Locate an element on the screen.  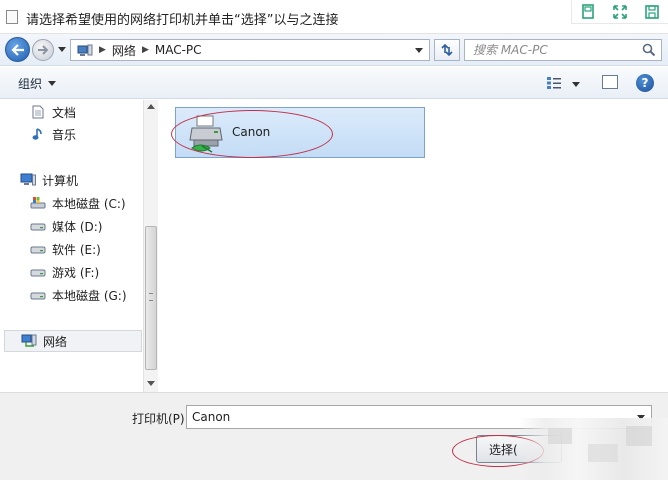
scroll-up-icon is located at coordinates (151, 106).